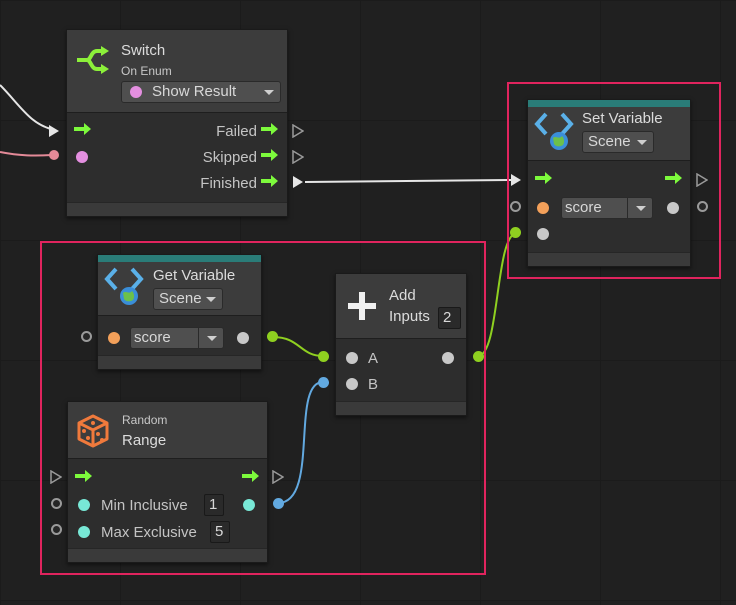  What do you see at coordinates (402, 295) in the screenshot?
I see `add-node-title: Add` at bounding box center [402, 295].